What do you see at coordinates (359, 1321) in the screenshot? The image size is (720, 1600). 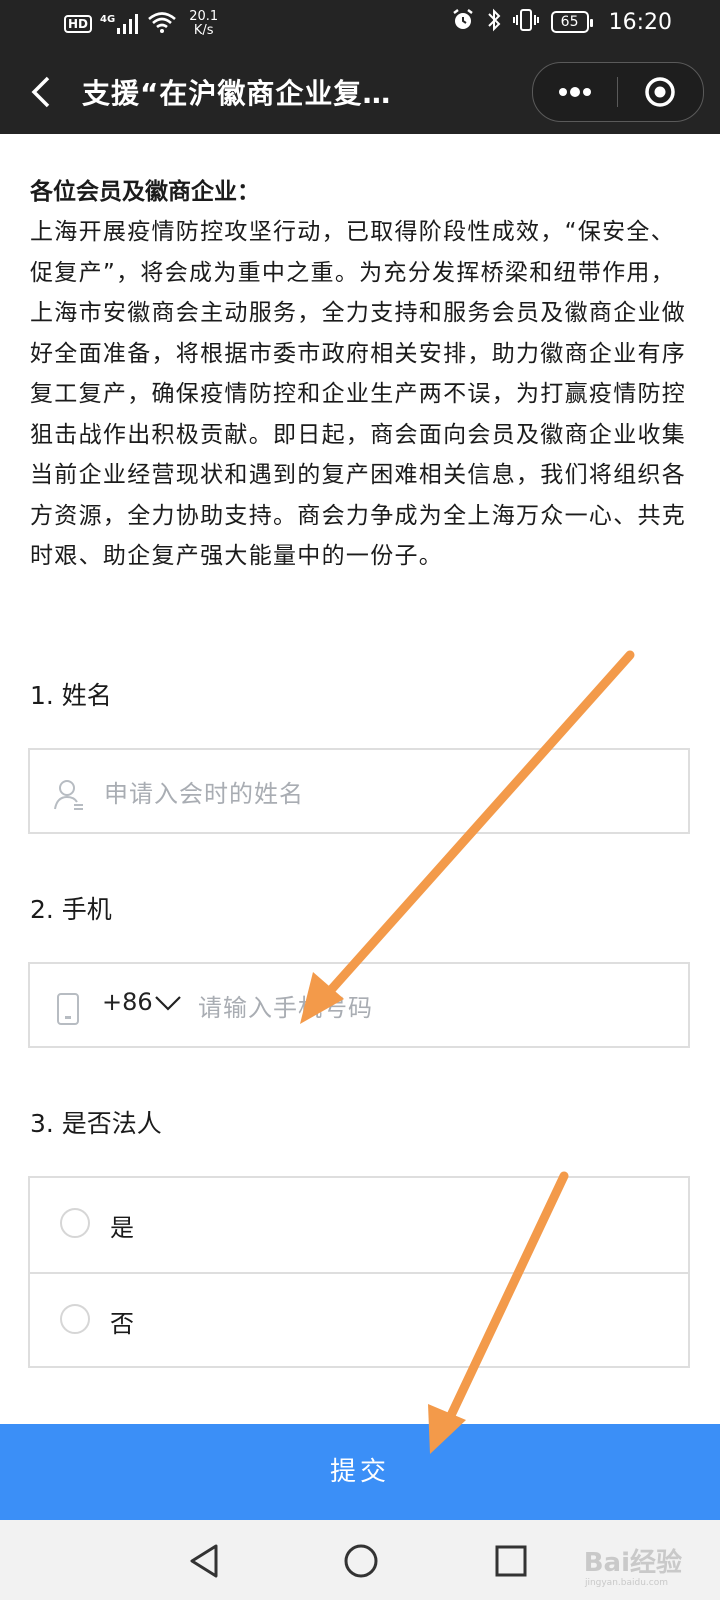 I see `option-no: 否` at bounding box center [359, 1321].